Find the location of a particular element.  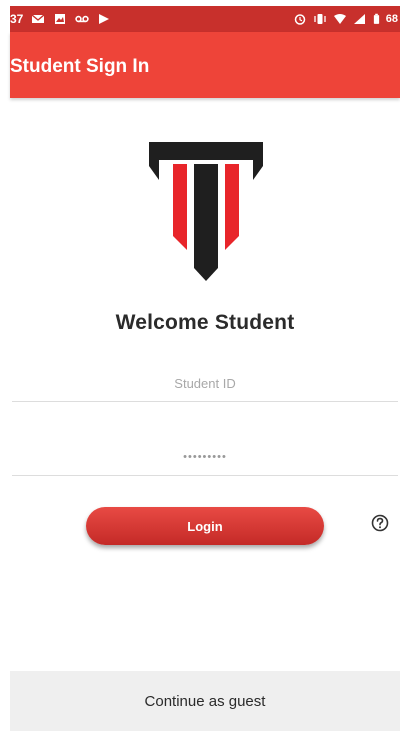

continue-as-guest-label: Continue as guest is located at coordinates (205, 701).